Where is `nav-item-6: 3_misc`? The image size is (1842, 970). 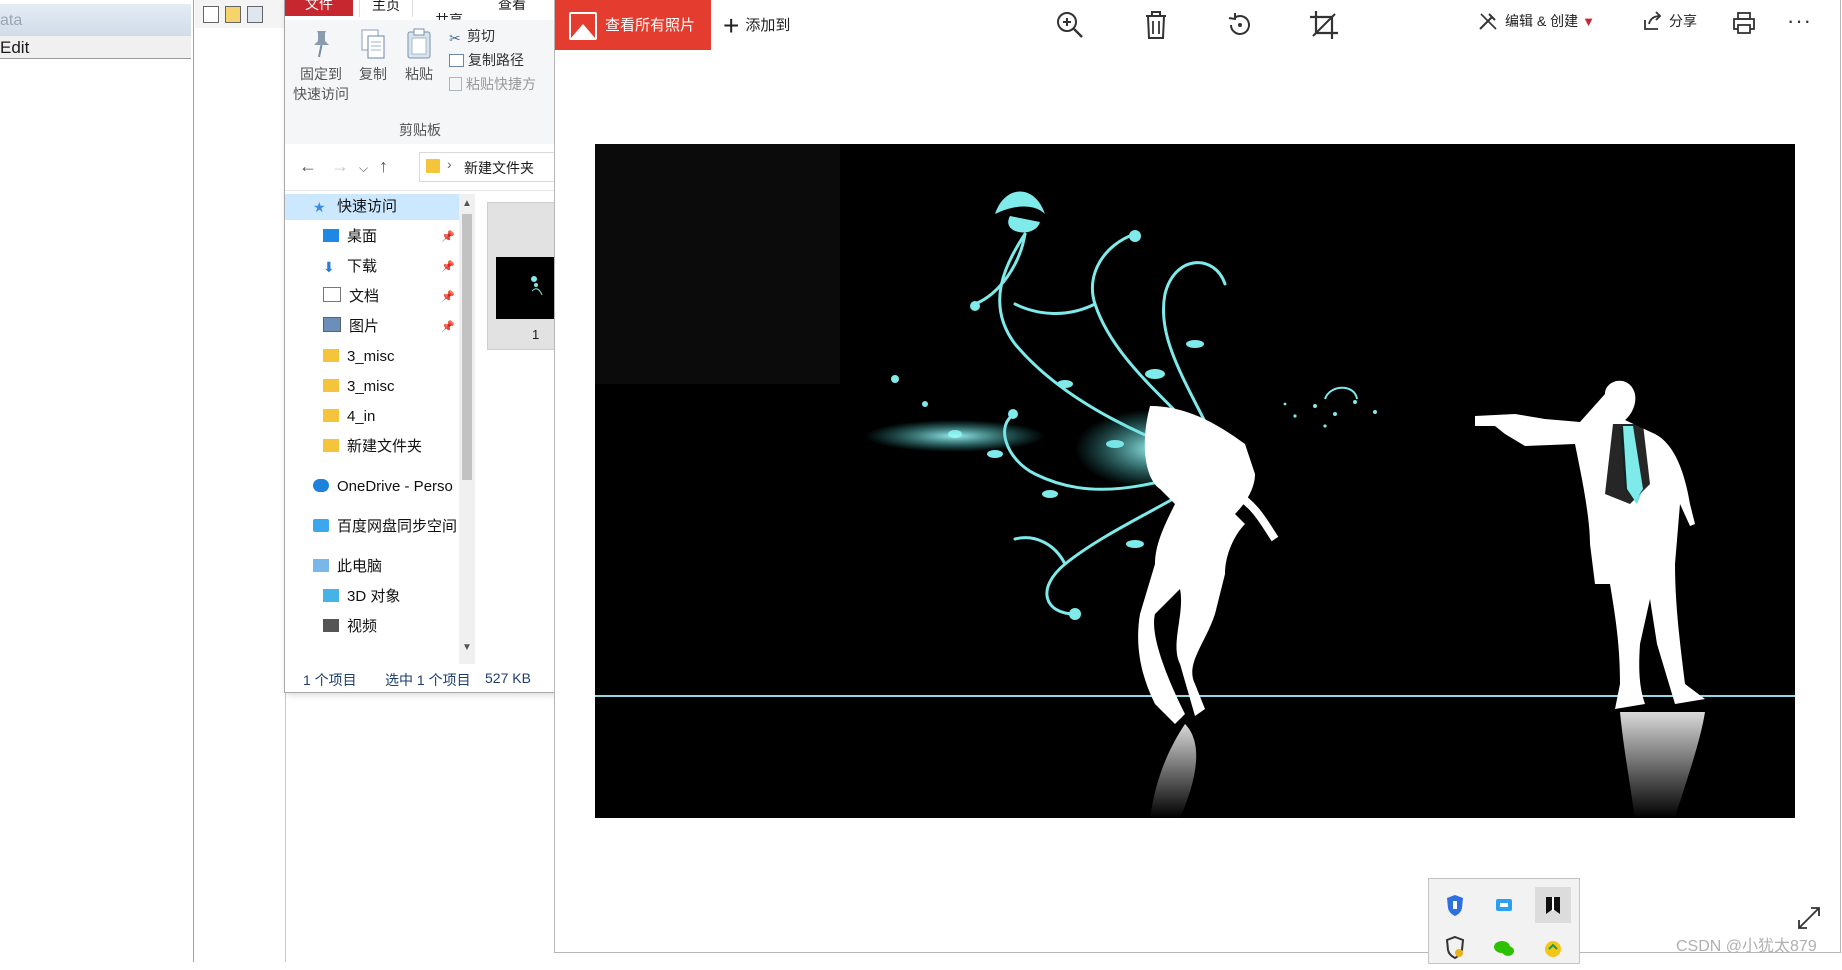 nav-item-6: 3_misc is located at coordinates (386, 387).